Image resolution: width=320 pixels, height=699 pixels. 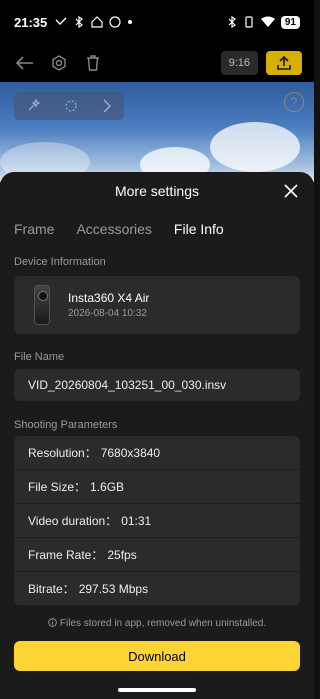 I want to click on tab-file-info: File Info, so click(x=199, y=229).